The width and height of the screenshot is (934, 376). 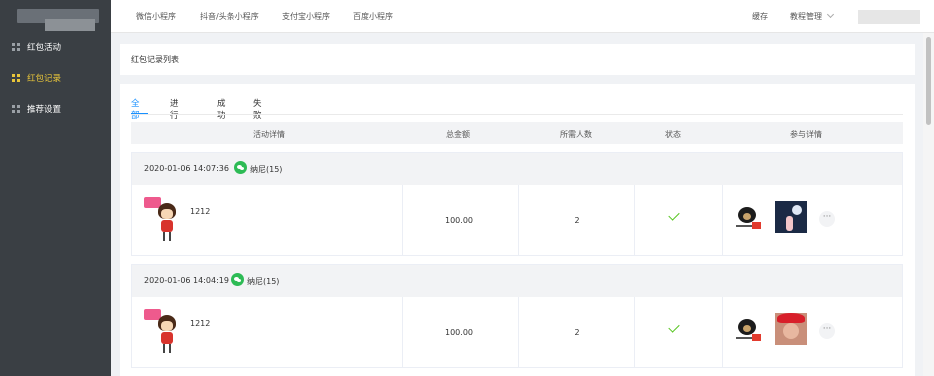 What do you see at coordinates (673, 134) in the screenshot?
I see `column-status: 状态` at bounding box center [673, 134].